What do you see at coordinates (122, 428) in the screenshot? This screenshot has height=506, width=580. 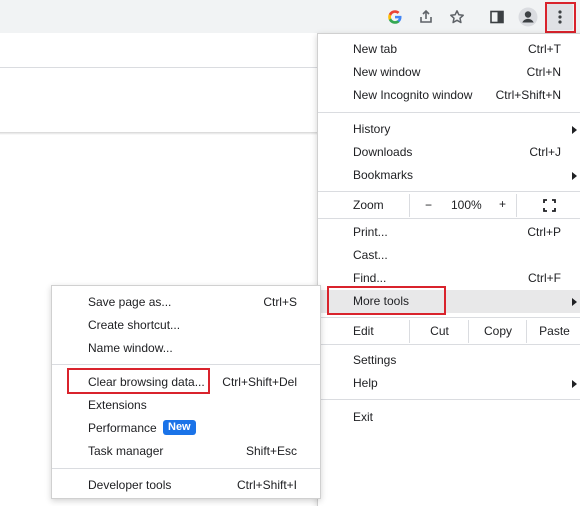 I see `menu-item-label: Performance` at bounding box center [122, 428].